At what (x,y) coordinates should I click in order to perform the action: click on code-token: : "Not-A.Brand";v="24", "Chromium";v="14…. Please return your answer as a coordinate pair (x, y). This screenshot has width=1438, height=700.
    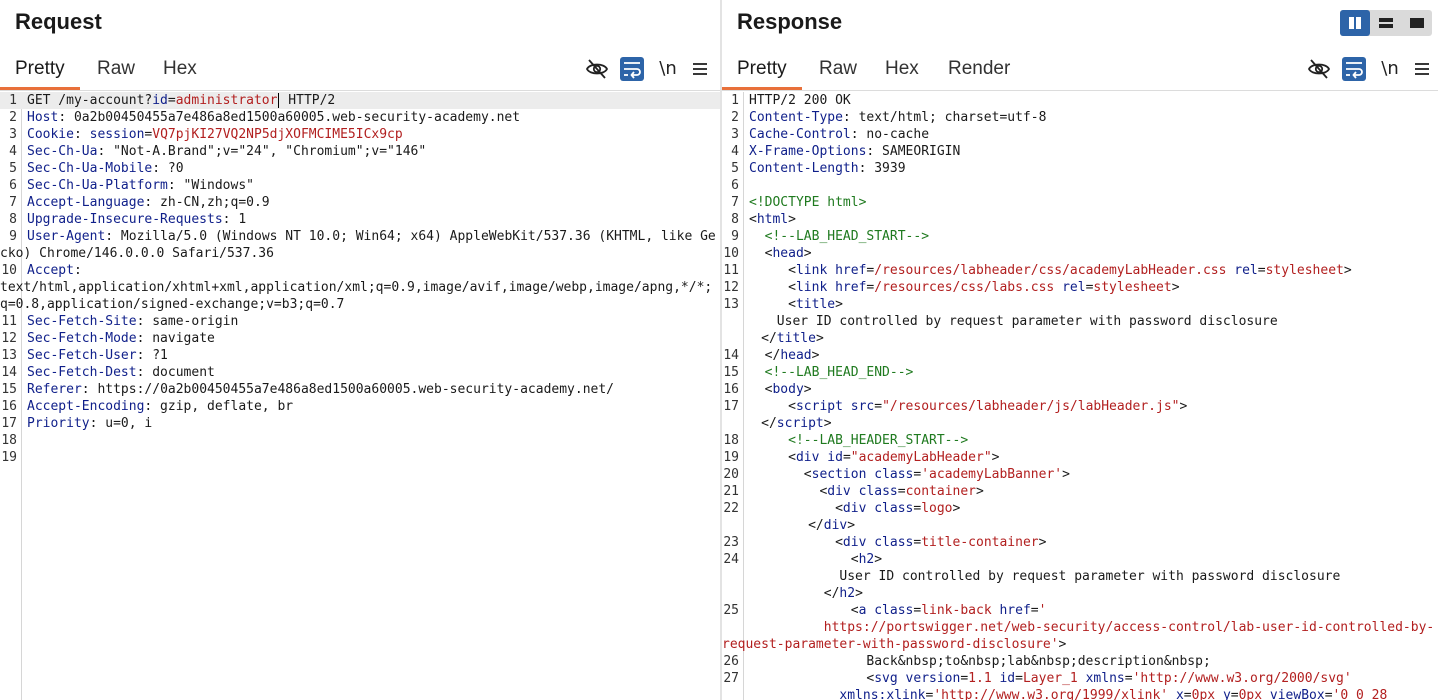
    Looking at the image, I should click on (262, 151).